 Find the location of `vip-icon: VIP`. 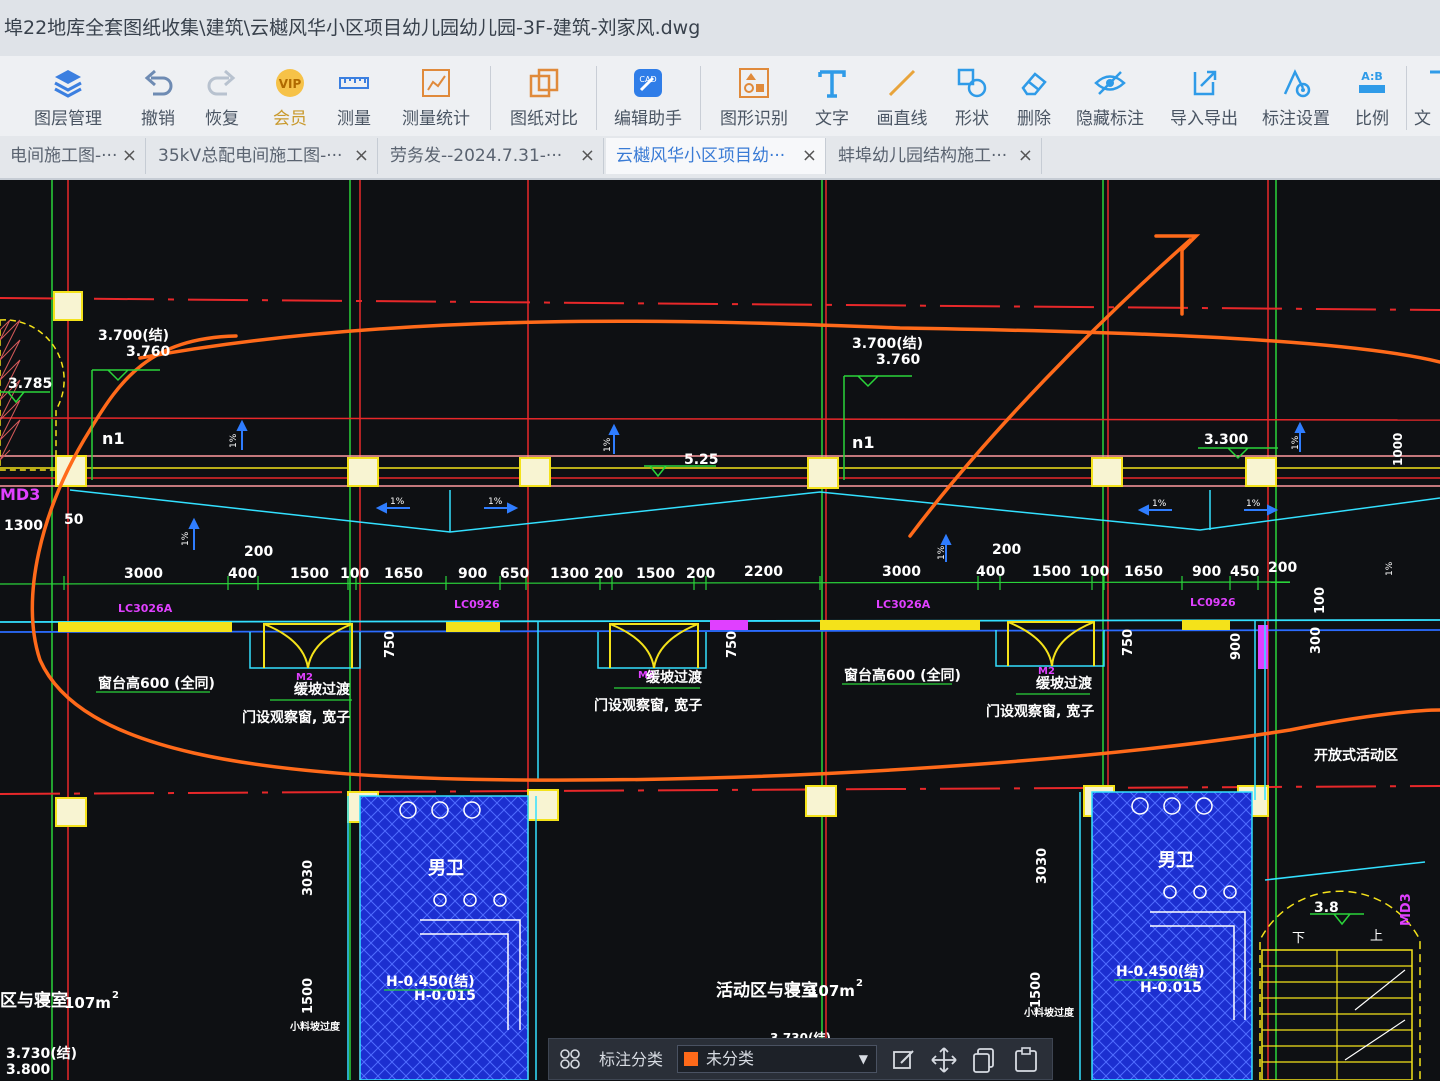

vip-icon: VIP is located at coordinates (290, 83).